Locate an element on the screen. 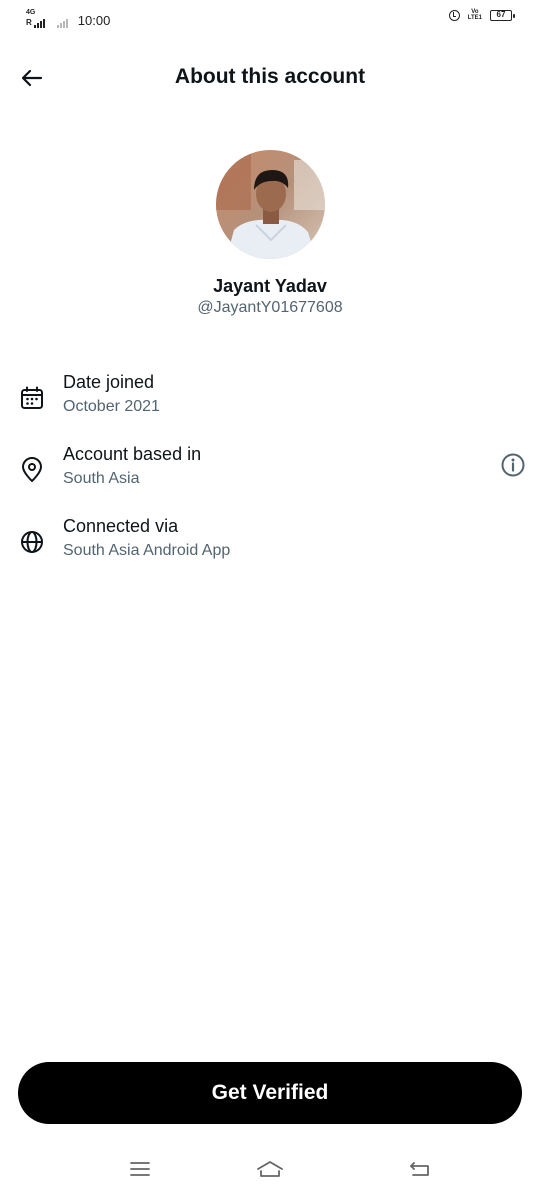 This screenshot has width=540, height=1200. volte-line-2: LTE1 is located at coordinates (474, 18).